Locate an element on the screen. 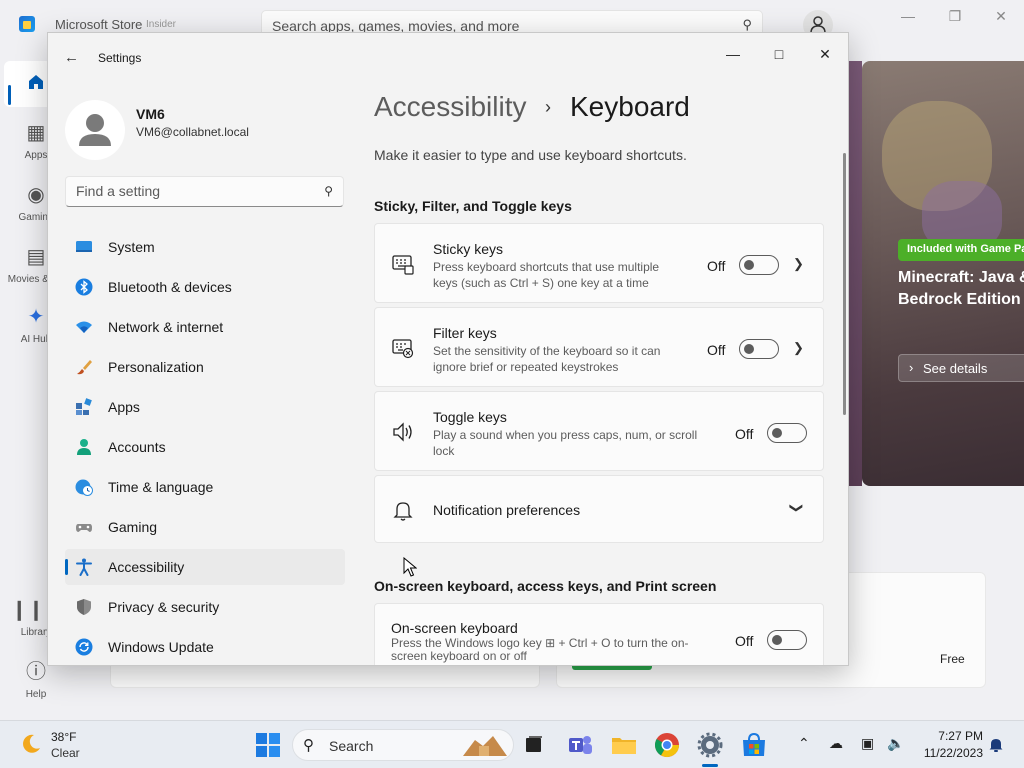  settings-title: Settings is located at coordinates (120, 58).